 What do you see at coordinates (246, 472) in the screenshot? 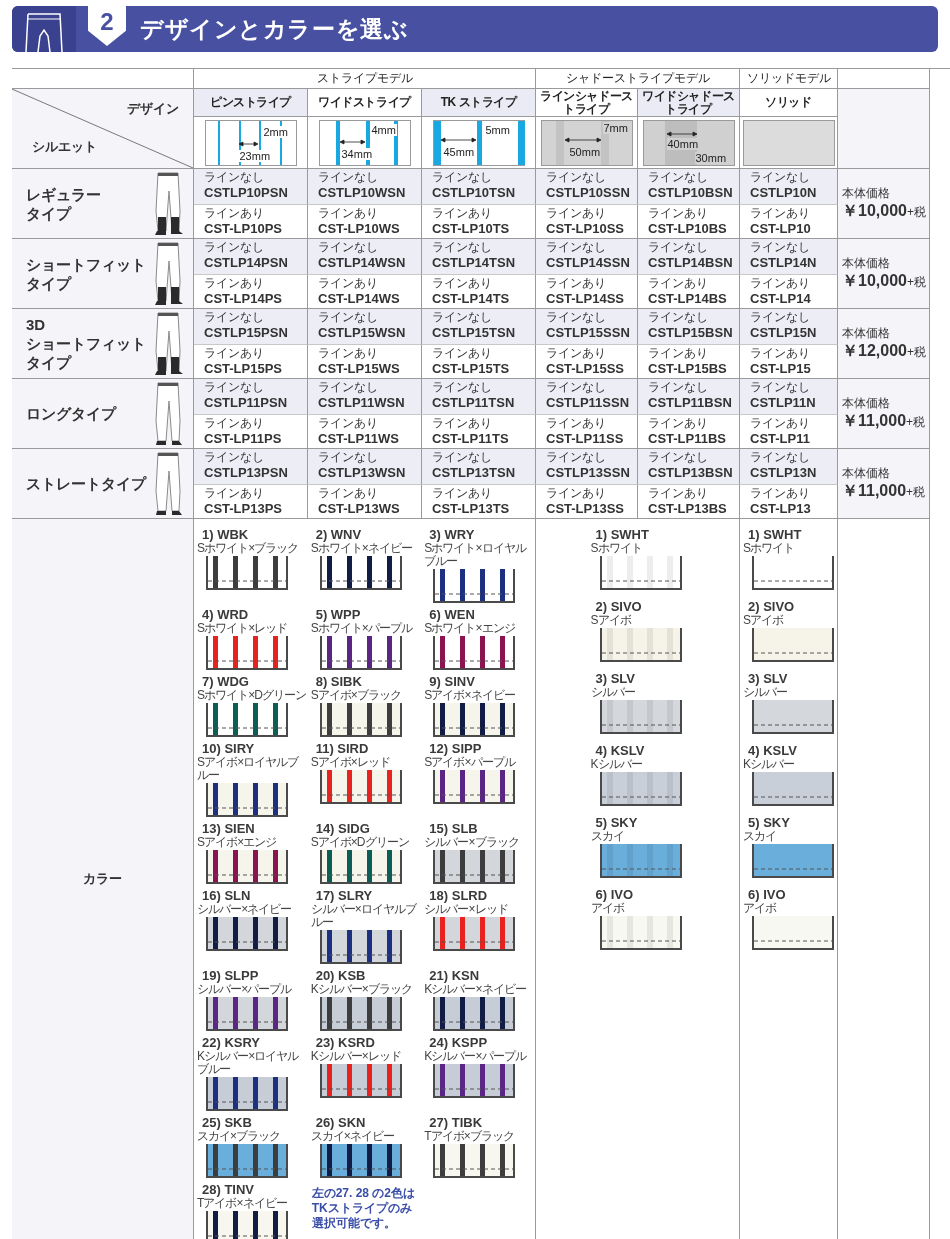
I see `model-number: CSTLP13PSN` at bounding box center [246, 472].